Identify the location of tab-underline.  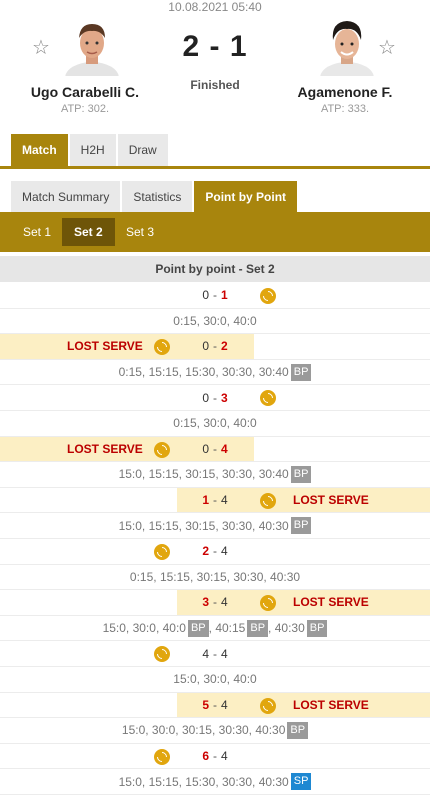
(215, 167).